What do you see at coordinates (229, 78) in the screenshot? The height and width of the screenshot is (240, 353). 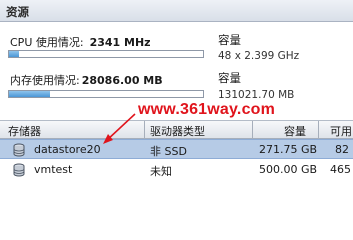 I see `memory-capacity-label: 容量` at bounding box center [229, 78].